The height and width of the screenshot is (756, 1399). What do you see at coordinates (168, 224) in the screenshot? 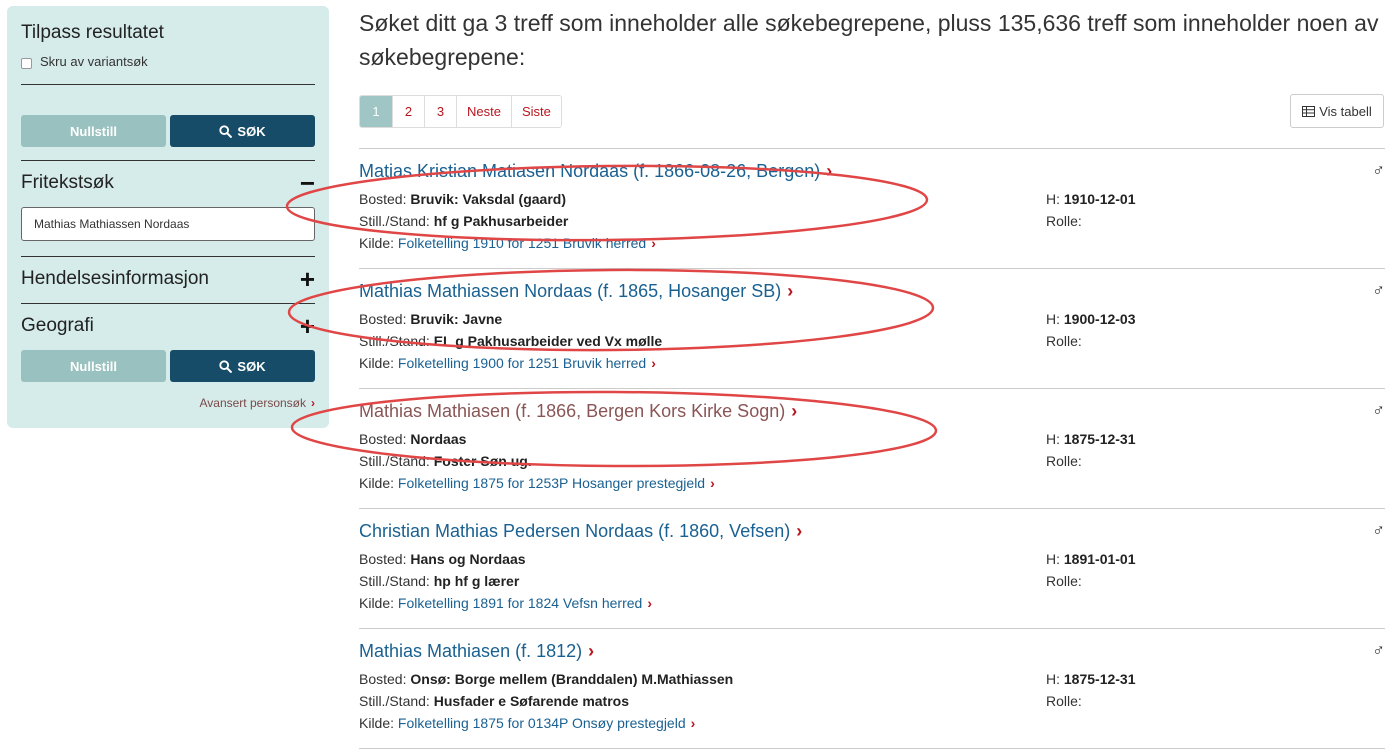
I see `freetext-input: Mathias Mathiassen Nordaas` at bounding box center [168, 224].